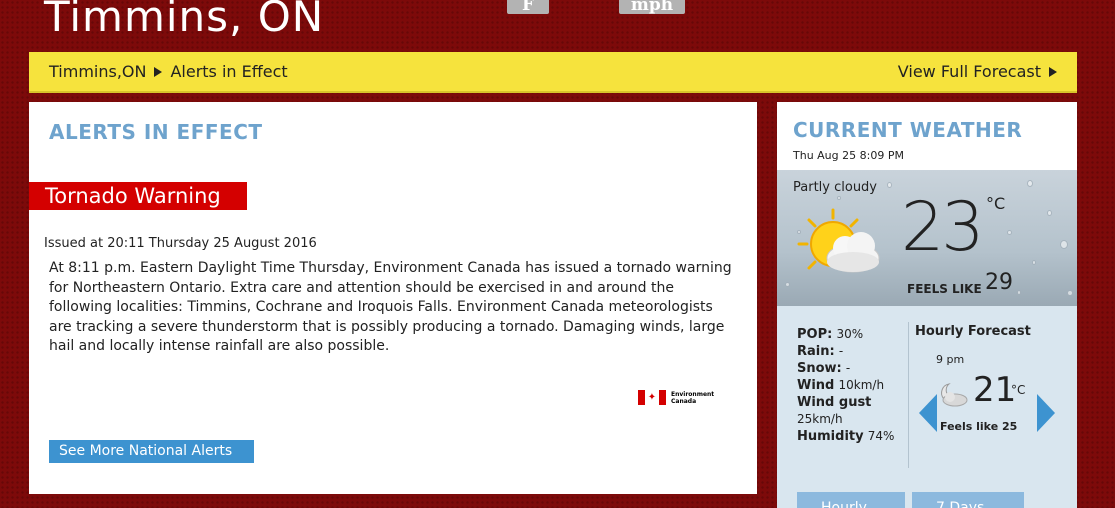 The height and width of the screenshot is (508, 1115). Describe the element at coordinates (168, 71) in the screenshot. I see `breadcrumb-path: Timmins,ON Alerts in Effect` at that location.